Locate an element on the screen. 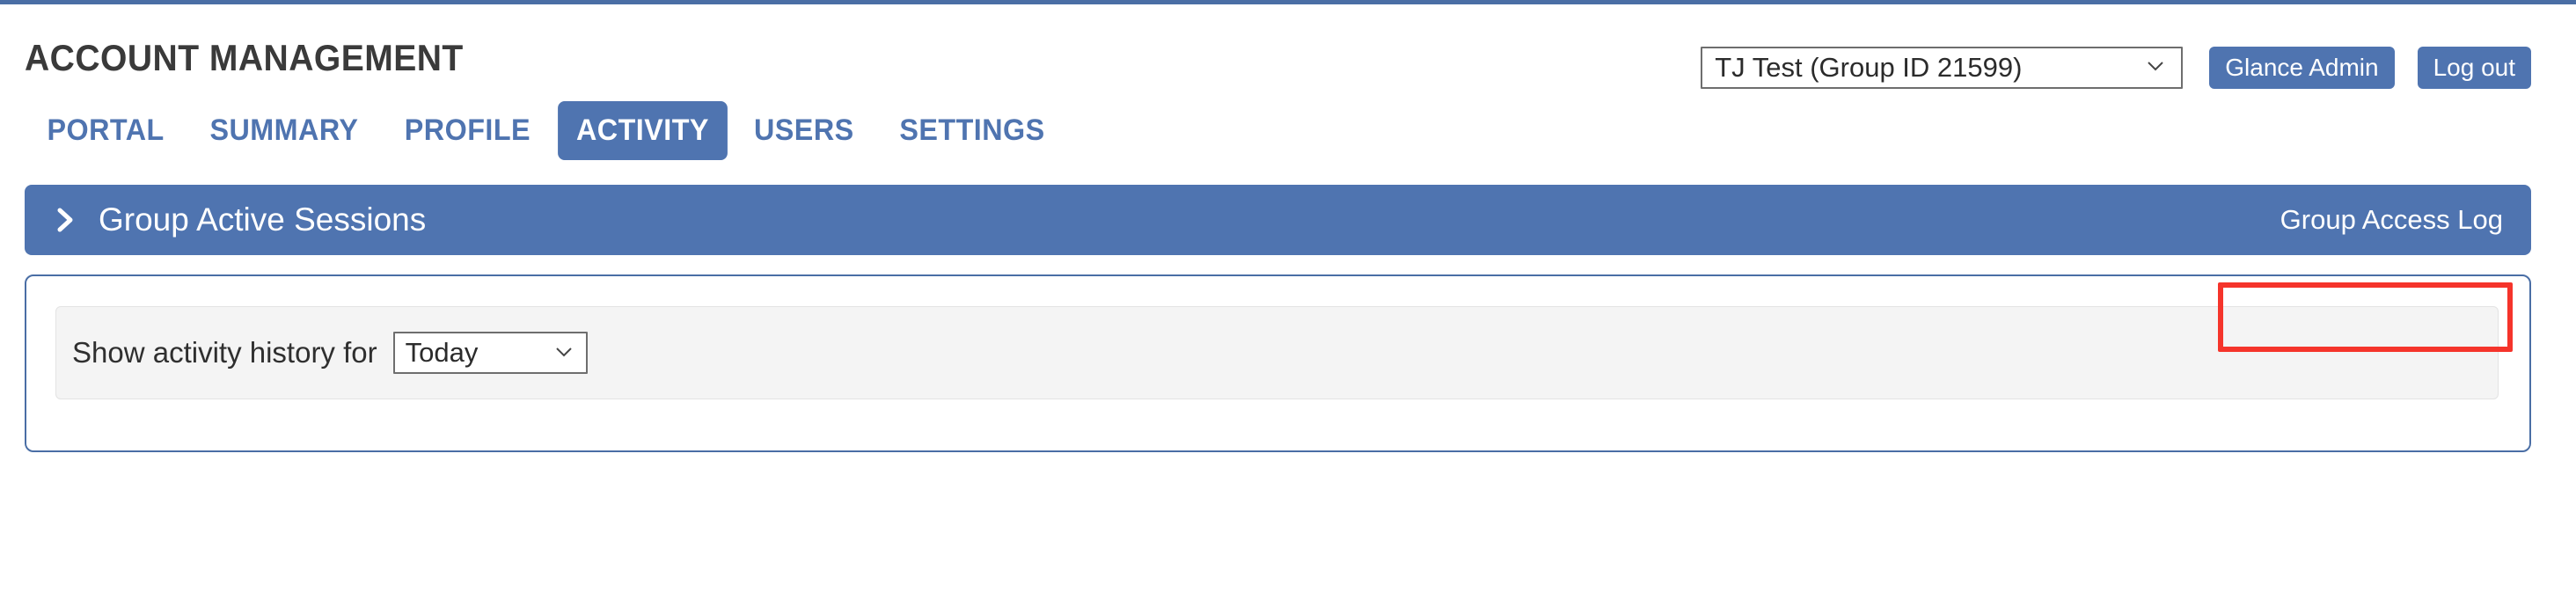 This screenshot has width=2576, height=600. log-out-button: Log out is located at coordinates (2474, 68).